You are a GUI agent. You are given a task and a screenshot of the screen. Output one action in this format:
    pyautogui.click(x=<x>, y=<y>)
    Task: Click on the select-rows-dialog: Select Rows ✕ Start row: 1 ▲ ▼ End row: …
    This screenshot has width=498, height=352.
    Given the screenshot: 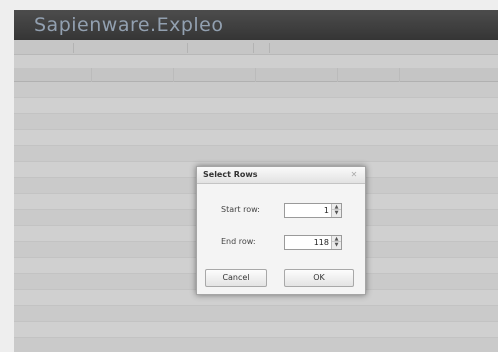 What is the action you would take?
    pyautogui.click(x=281, y=230)
    